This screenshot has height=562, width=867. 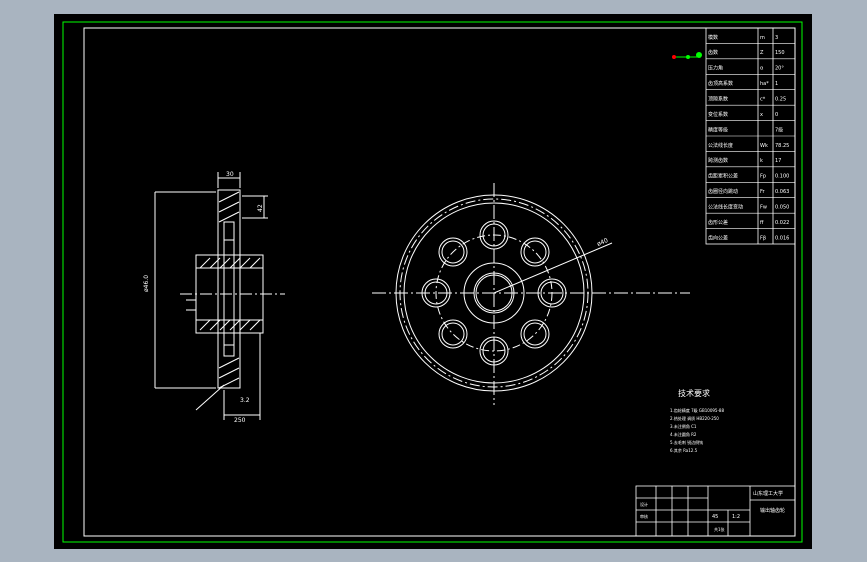 What do you see at coordinates (230, 174) in the screenshot?
I see `side-dim-top: 30` at bounding box center [230, 174].